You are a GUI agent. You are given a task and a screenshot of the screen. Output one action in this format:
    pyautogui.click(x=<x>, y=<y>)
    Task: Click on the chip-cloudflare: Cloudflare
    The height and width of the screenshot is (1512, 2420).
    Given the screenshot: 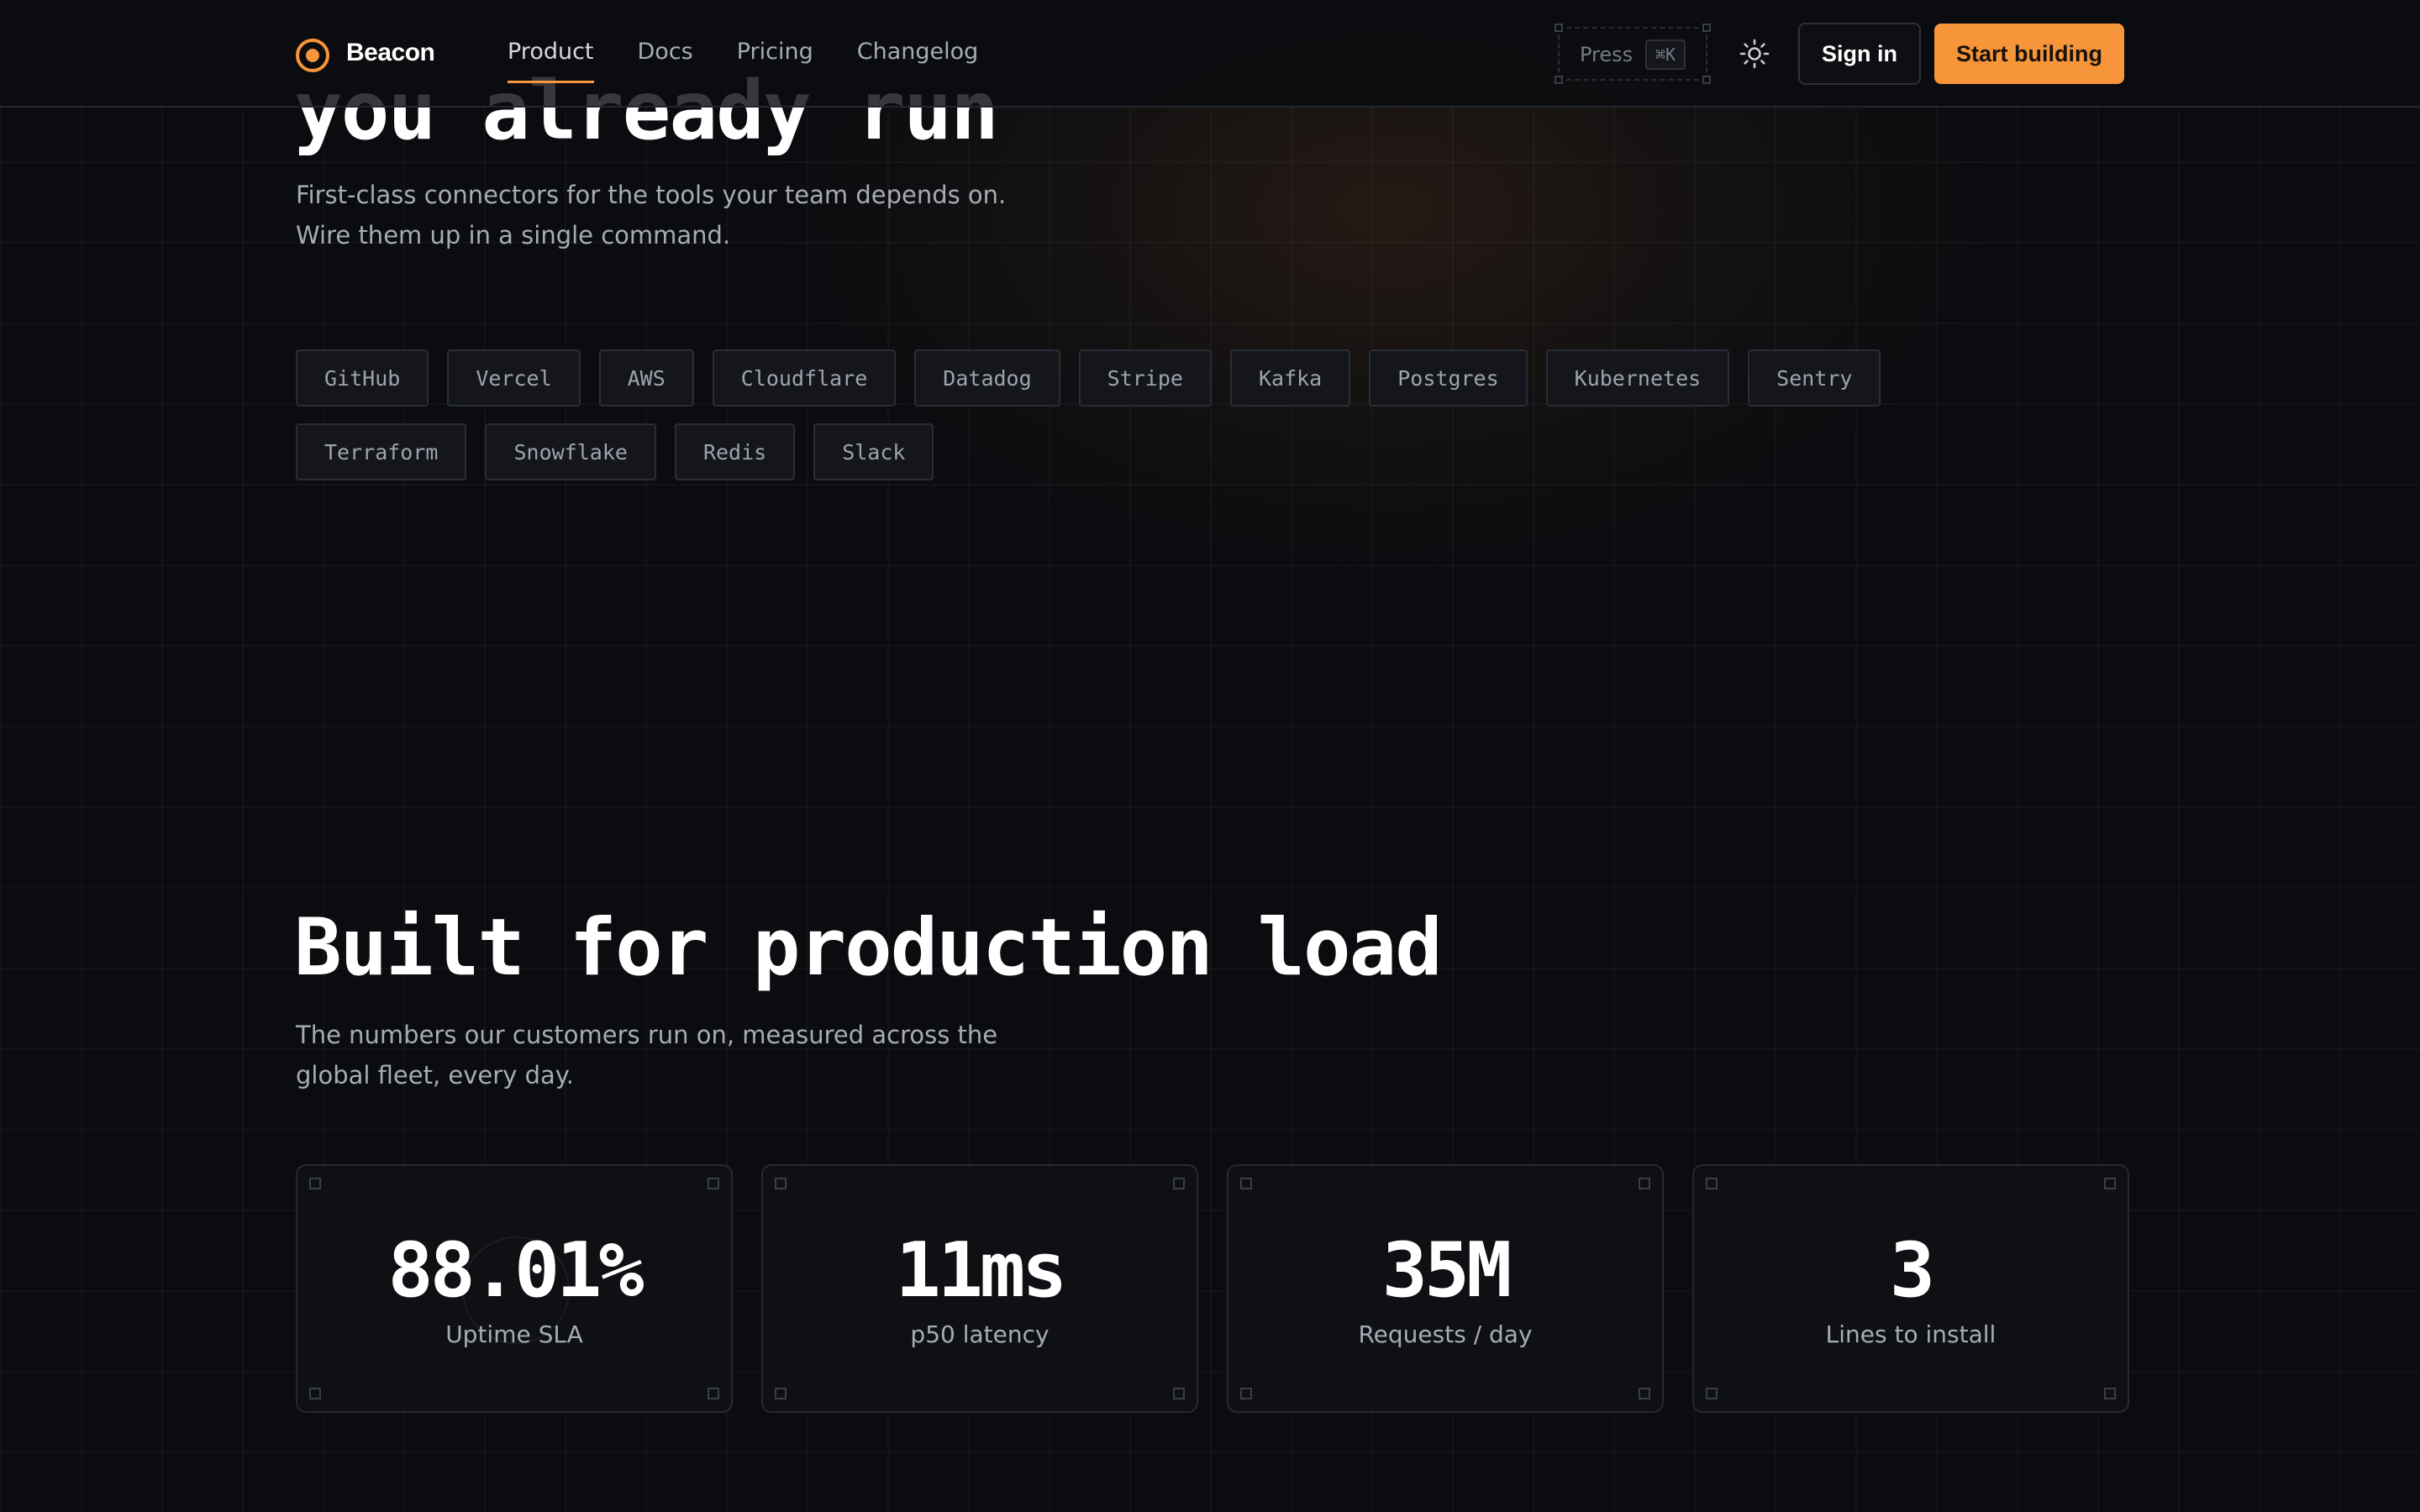 What is the action you would take?
    pyautogui.click(x=804, y=378)
    